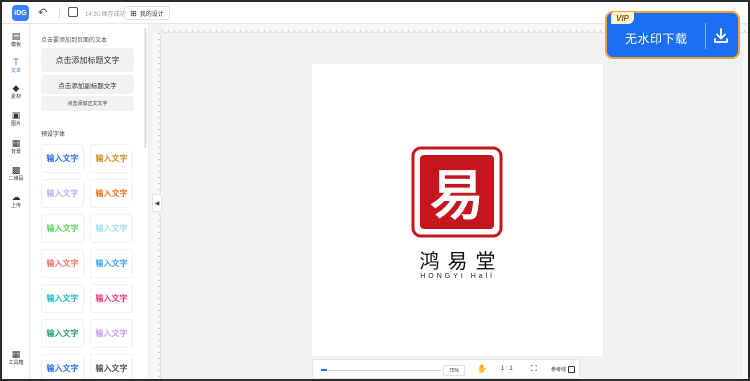 This screenshot has height=381, width=750. I want to click on brand-name: 鸿易堂, so click(457, 259).